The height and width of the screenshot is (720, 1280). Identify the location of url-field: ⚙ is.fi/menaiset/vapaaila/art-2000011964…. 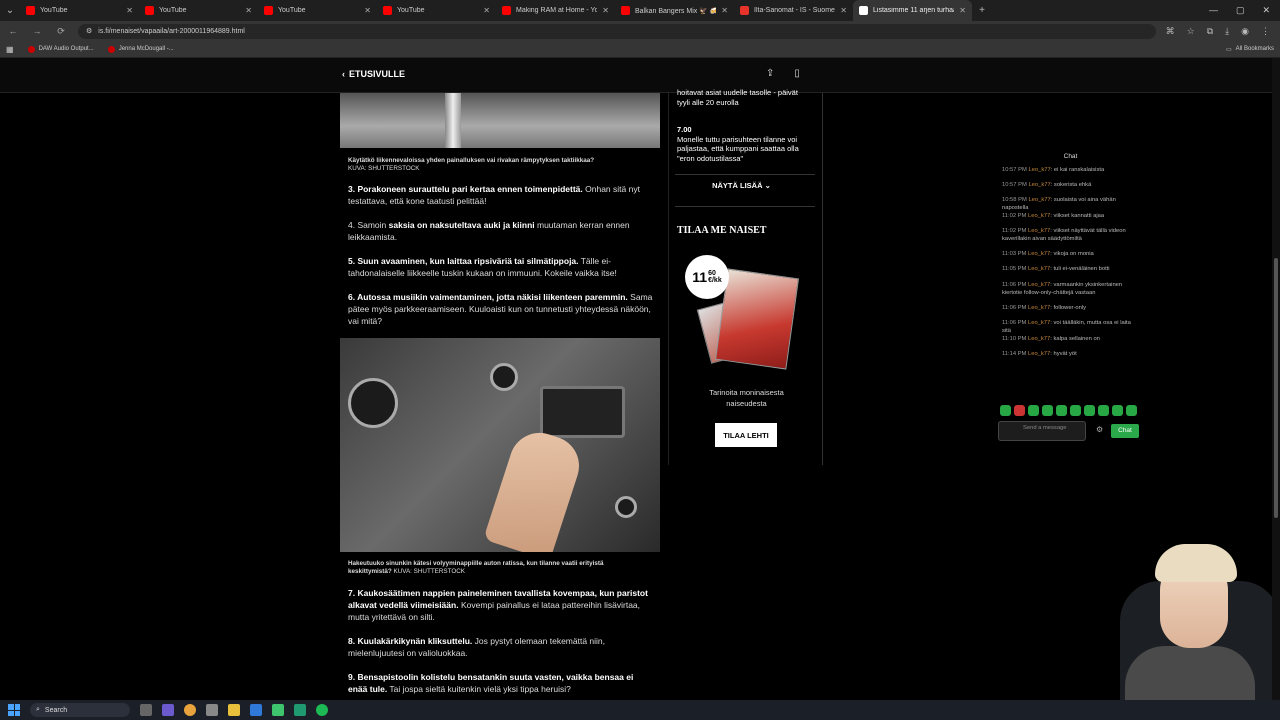
(617, 31).